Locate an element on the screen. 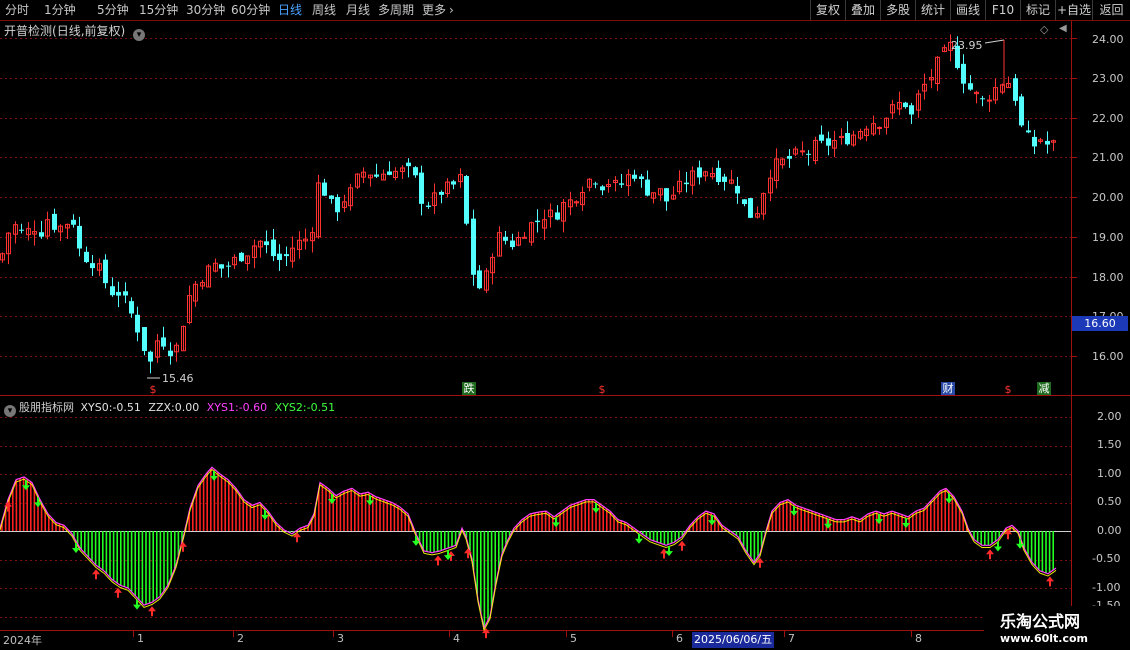  indicator-tick: 1.50 is located at coordinates (1109, 444).